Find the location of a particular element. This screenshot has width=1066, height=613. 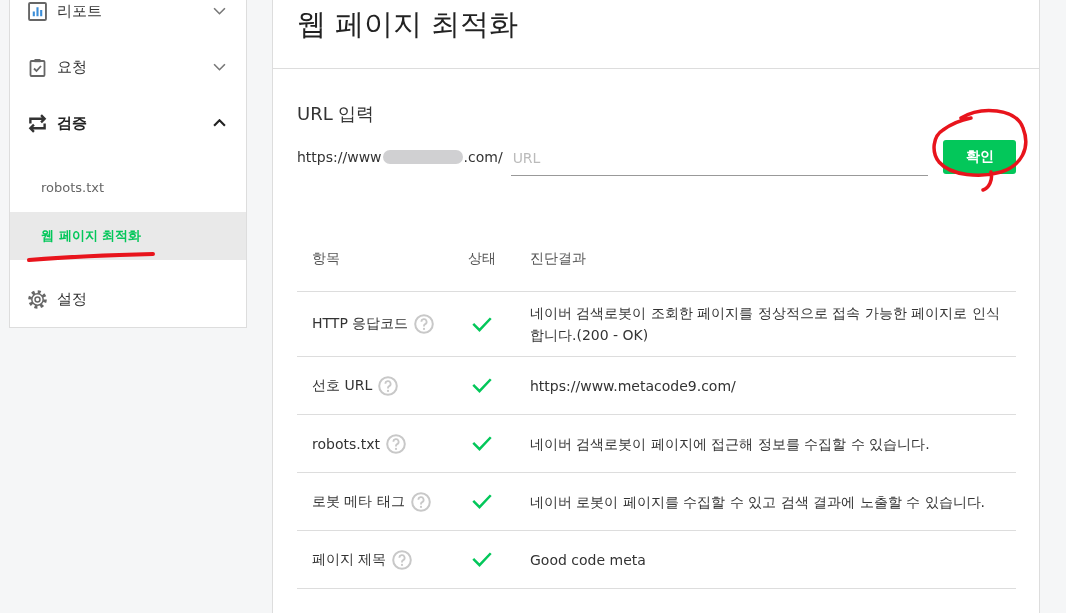

result-text: 네이버 검색로봇이 페이지에 접근해 정보를 수집할 수 있습니다. is located at coordinates (730, 444).